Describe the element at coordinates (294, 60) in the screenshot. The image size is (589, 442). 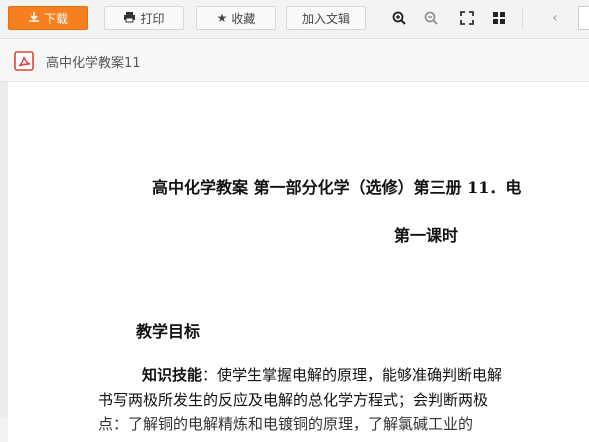
I see `file-header: 高中化学教案11` at that location.